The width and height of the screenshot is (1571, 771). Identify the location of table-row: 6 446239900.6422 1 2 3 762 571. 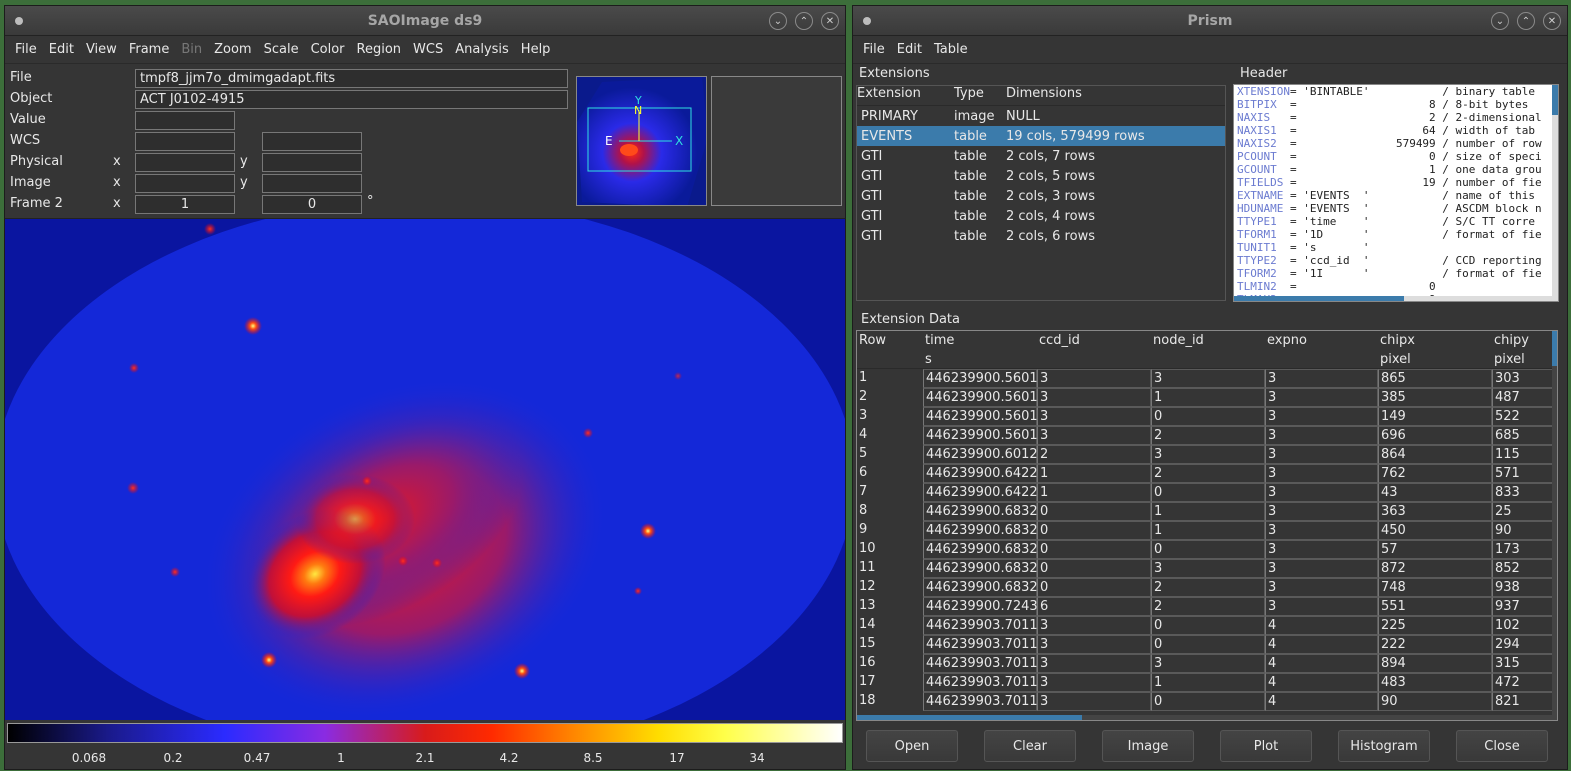
(1207, 473).